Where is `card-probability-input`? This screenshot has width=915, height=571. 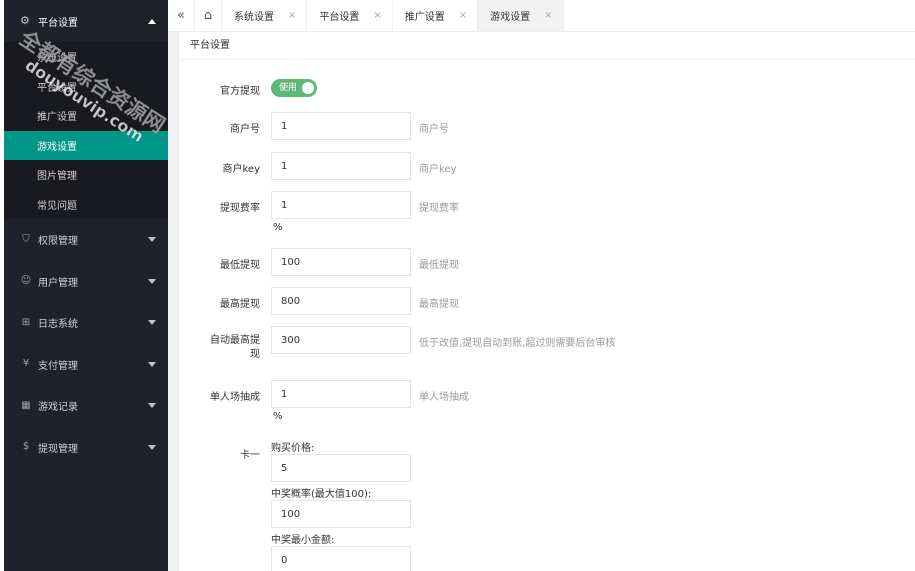 card-probability-input is located at coordinates (341, 514).